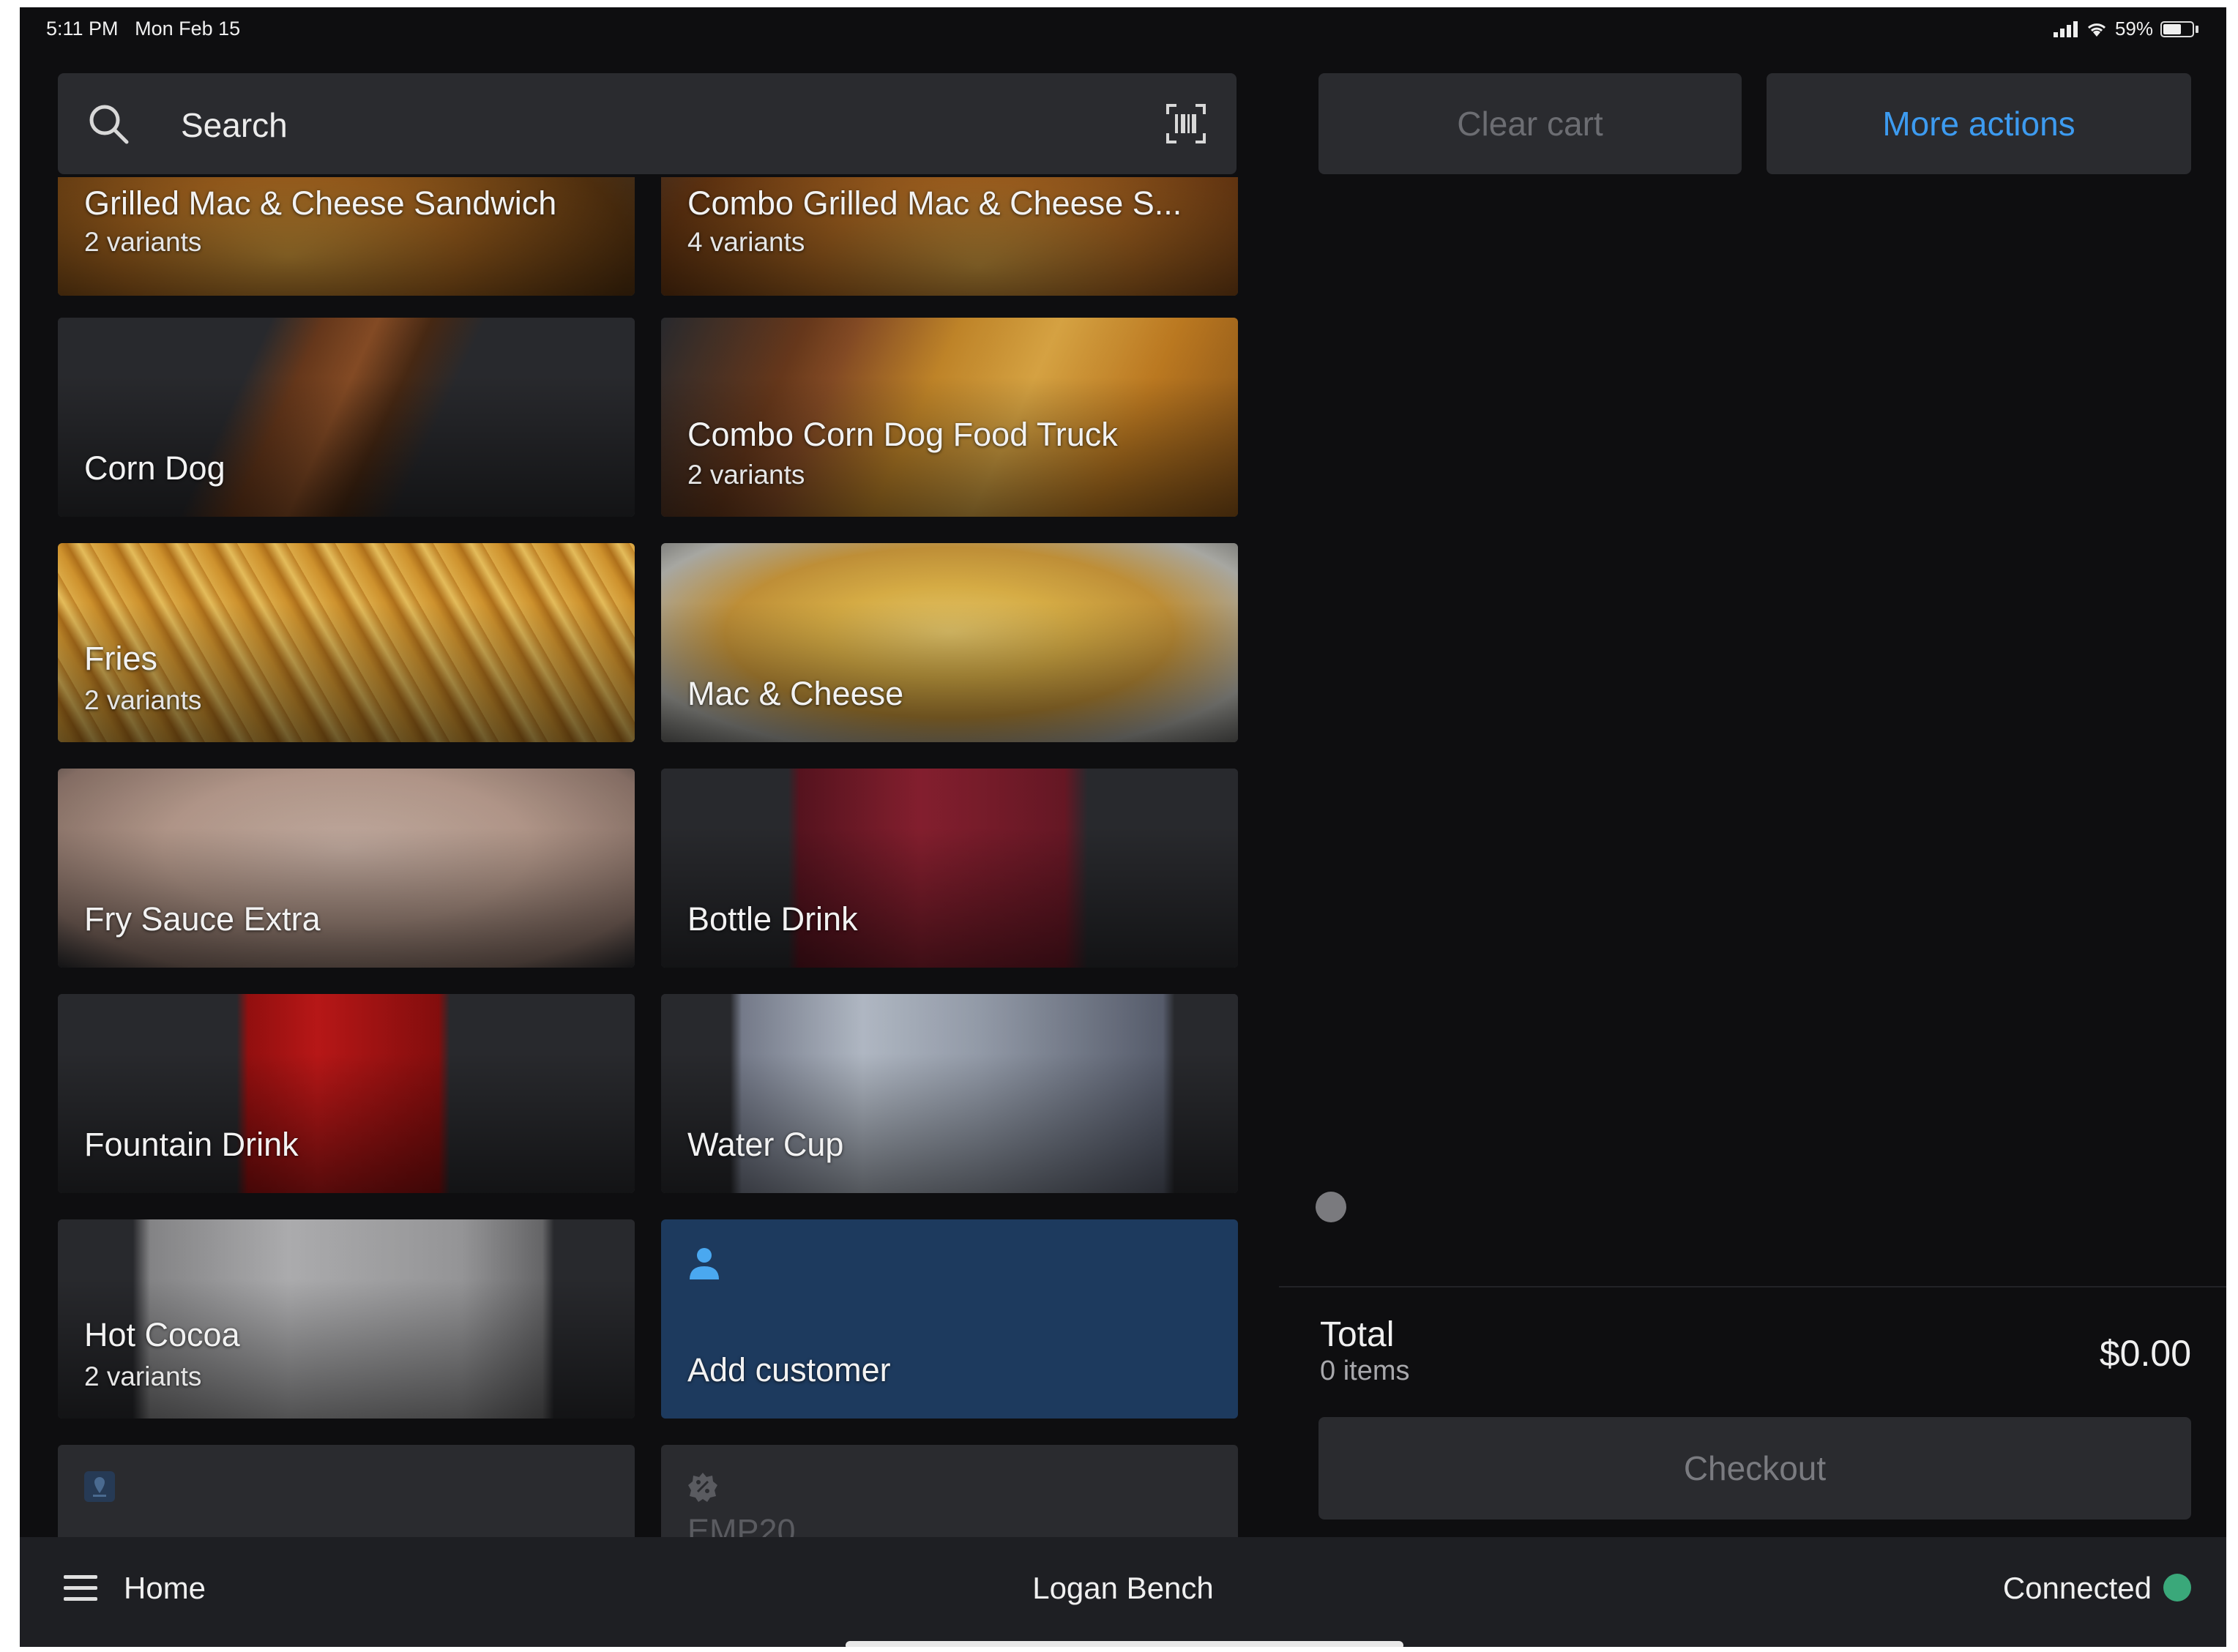 The width and height of the screenshot is (2238, 1652). Describe the element at coordinates (1365, 1371) in the screenshot. I see `items-count: 0 items` at that location.